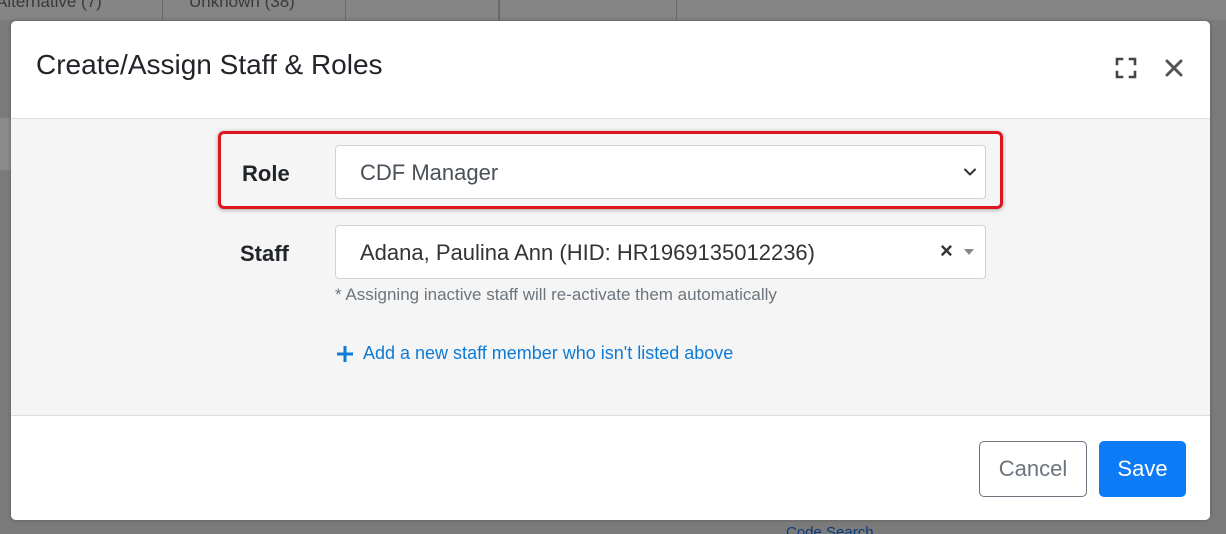 This screenshot has width=1226, height=534. What do you see at coordinates (254, 10) in the screenshot?
I see `background-tab-unknown: Unknown (38)` at bounding box center [254, 10].